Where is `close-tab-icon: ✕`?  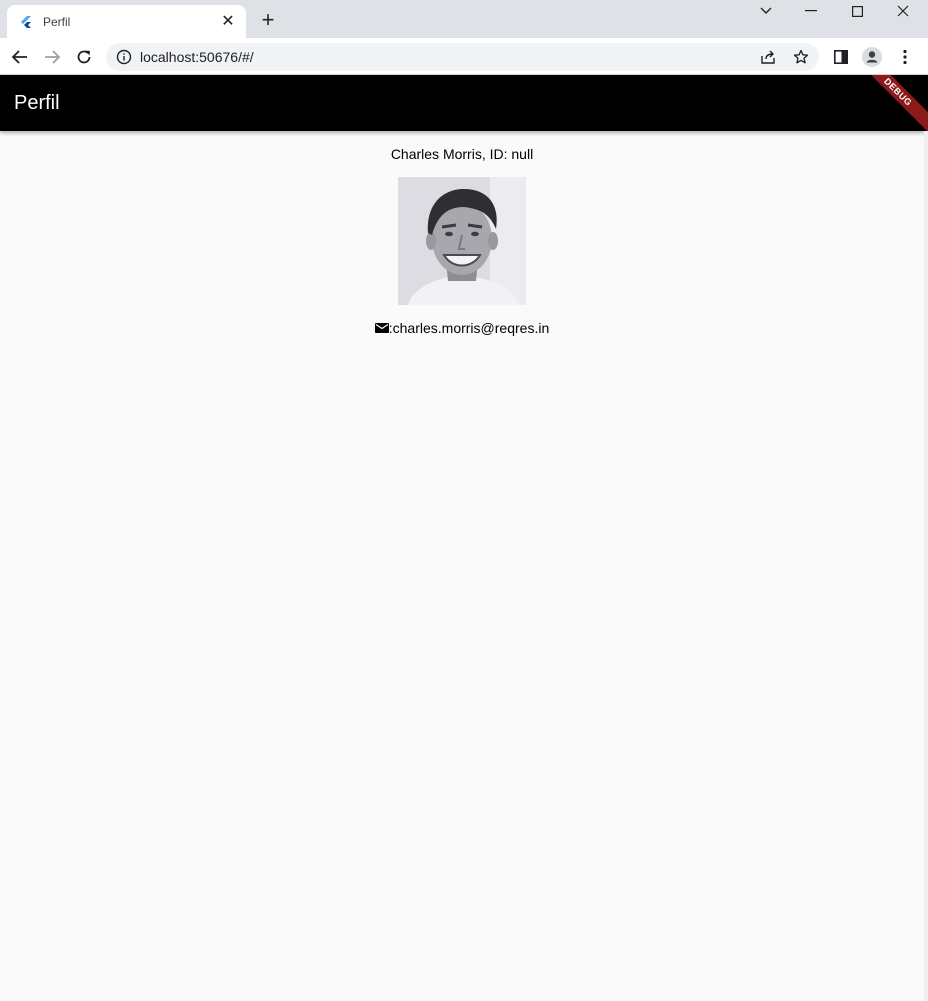
close-tab-icon: ✕ is located at coordinates (228, 21).